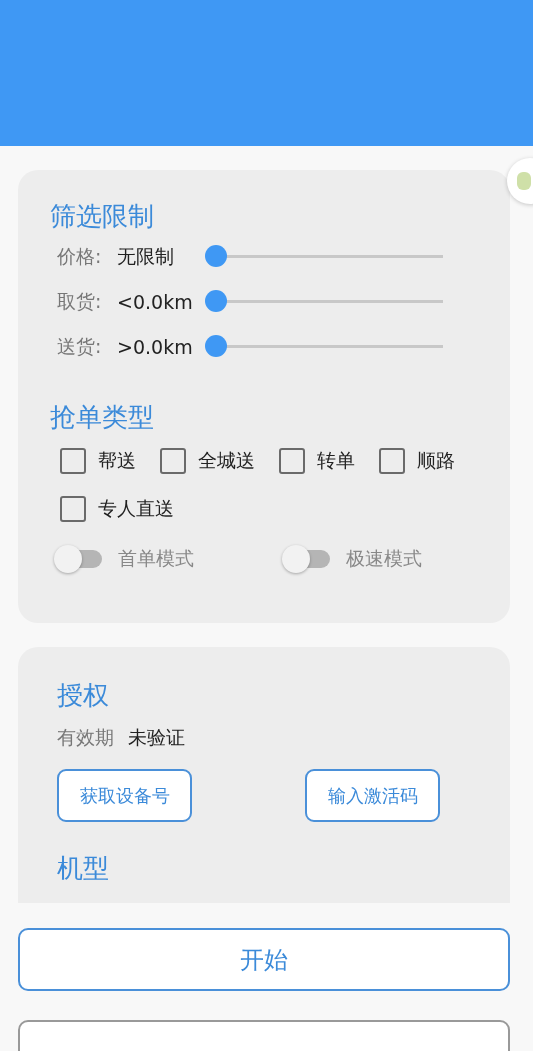  I want to click on checkbox-label: 全城送, so click(226, 460).